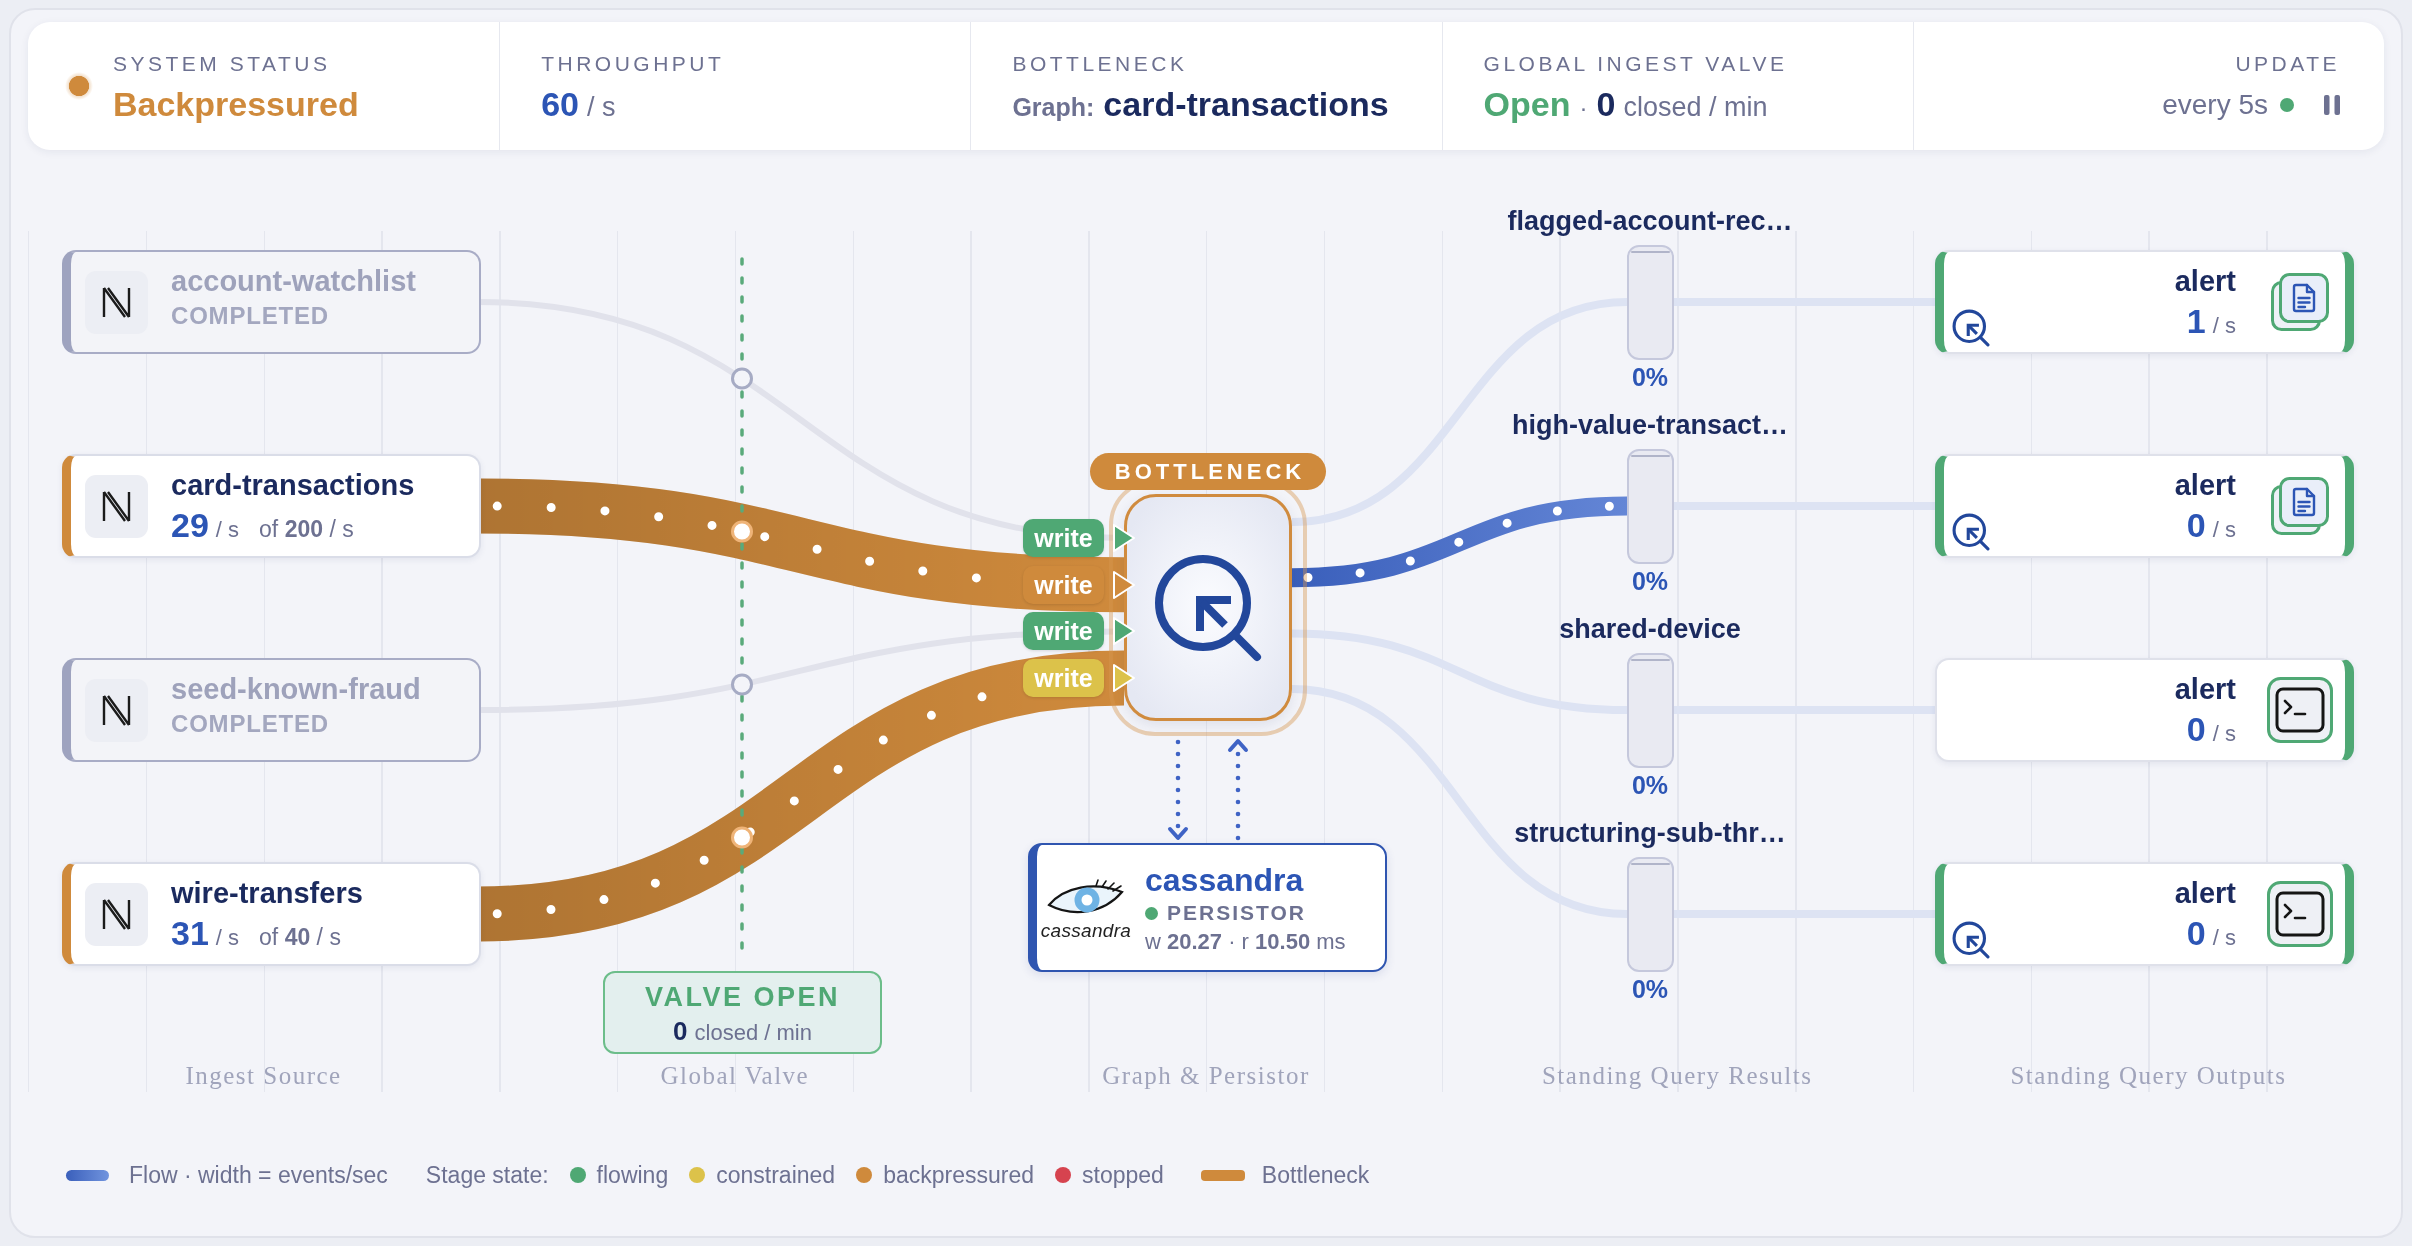 Image resolution: width=2412 pixels, height=1246 pixels. What do you see at coordinates (1315, 1175) in the screenshot?
I see `legend-text: Bottleneck` at bounding box center [1315, 1175].